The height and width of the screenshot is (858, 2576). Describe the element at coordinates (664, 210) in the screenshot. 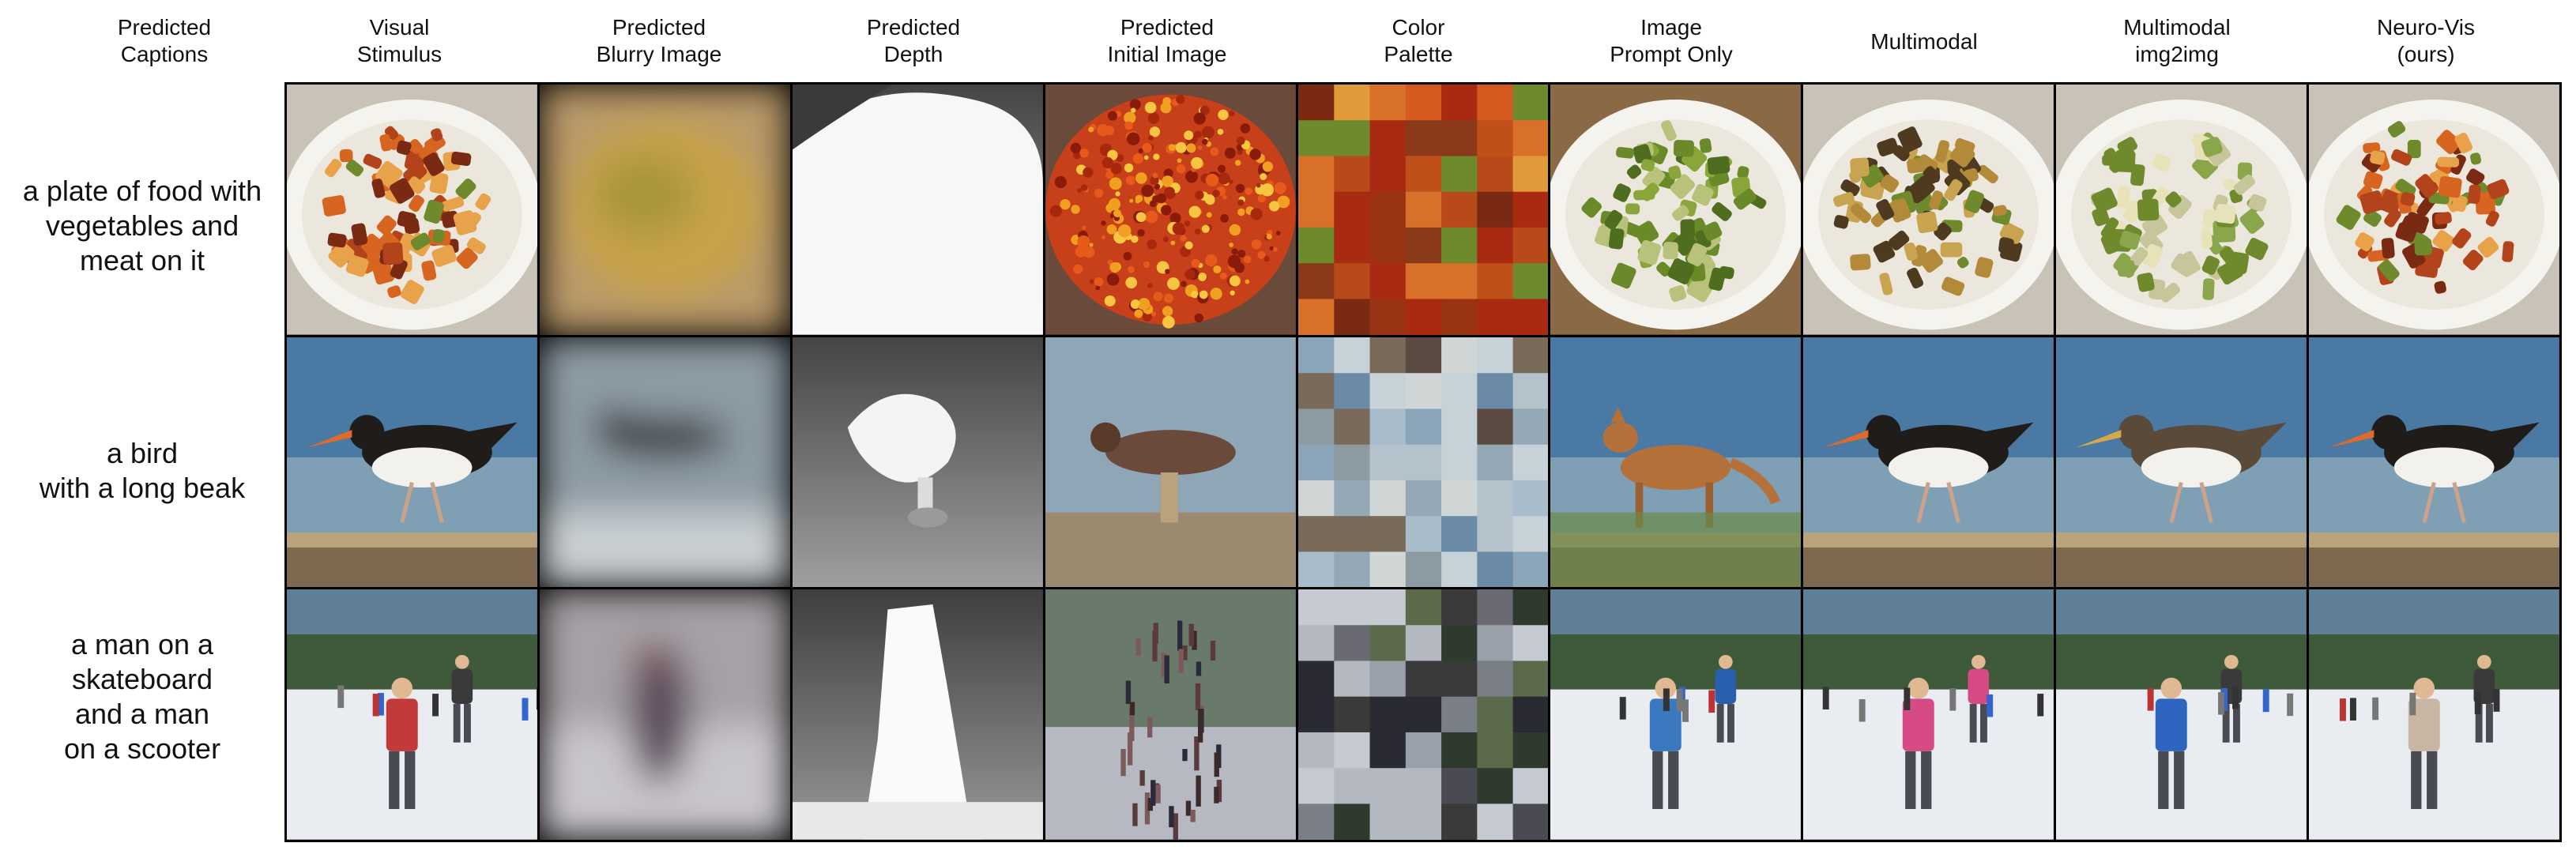

I see `image-food-predicted-blurry-image` at that location.